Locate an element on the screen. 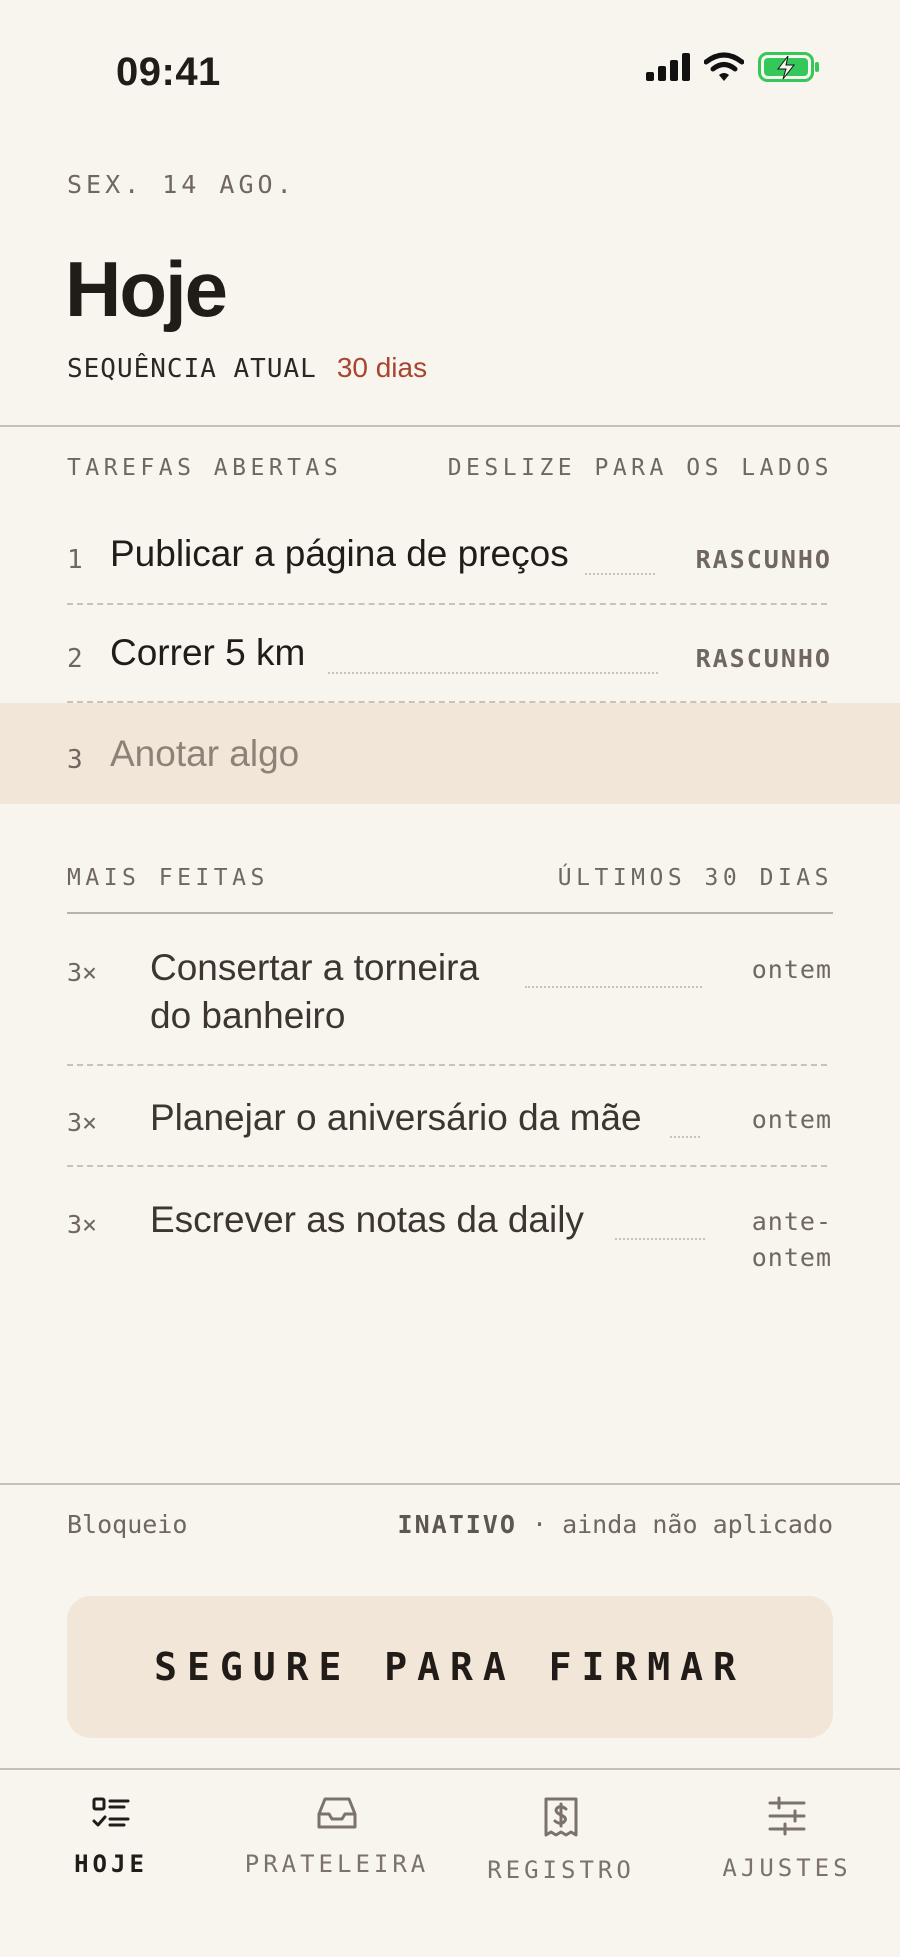  status-icons is located at coordinates (733, 67).